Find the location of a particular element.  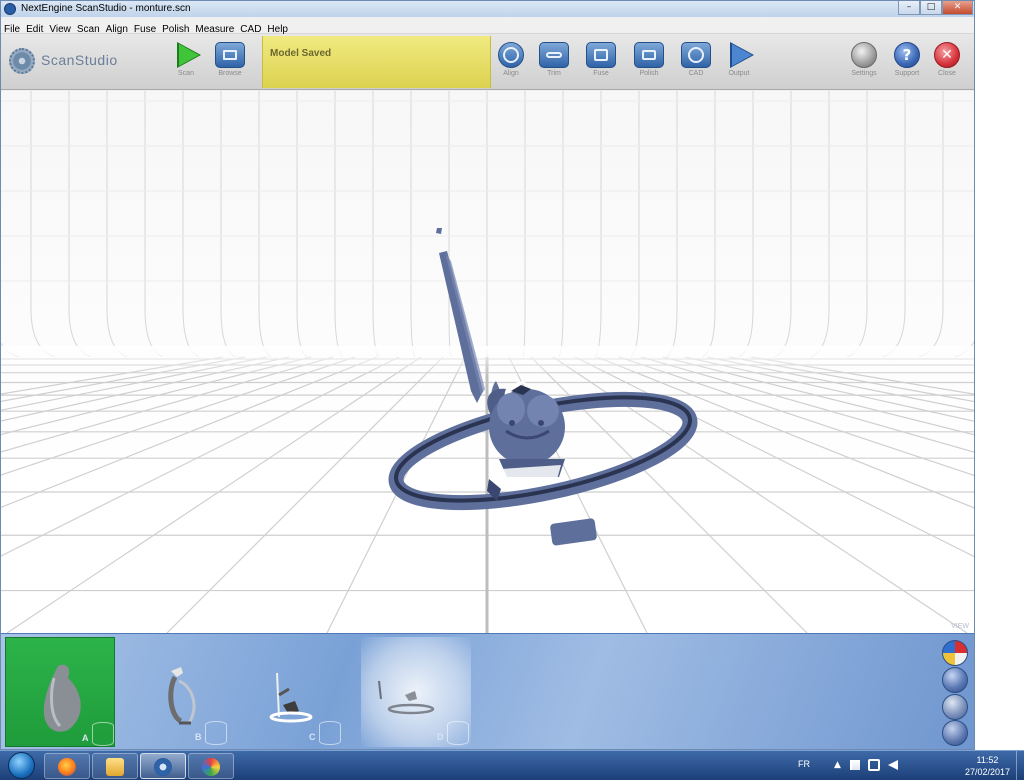

maximize-button: □ is located at coordinates (931, 8).